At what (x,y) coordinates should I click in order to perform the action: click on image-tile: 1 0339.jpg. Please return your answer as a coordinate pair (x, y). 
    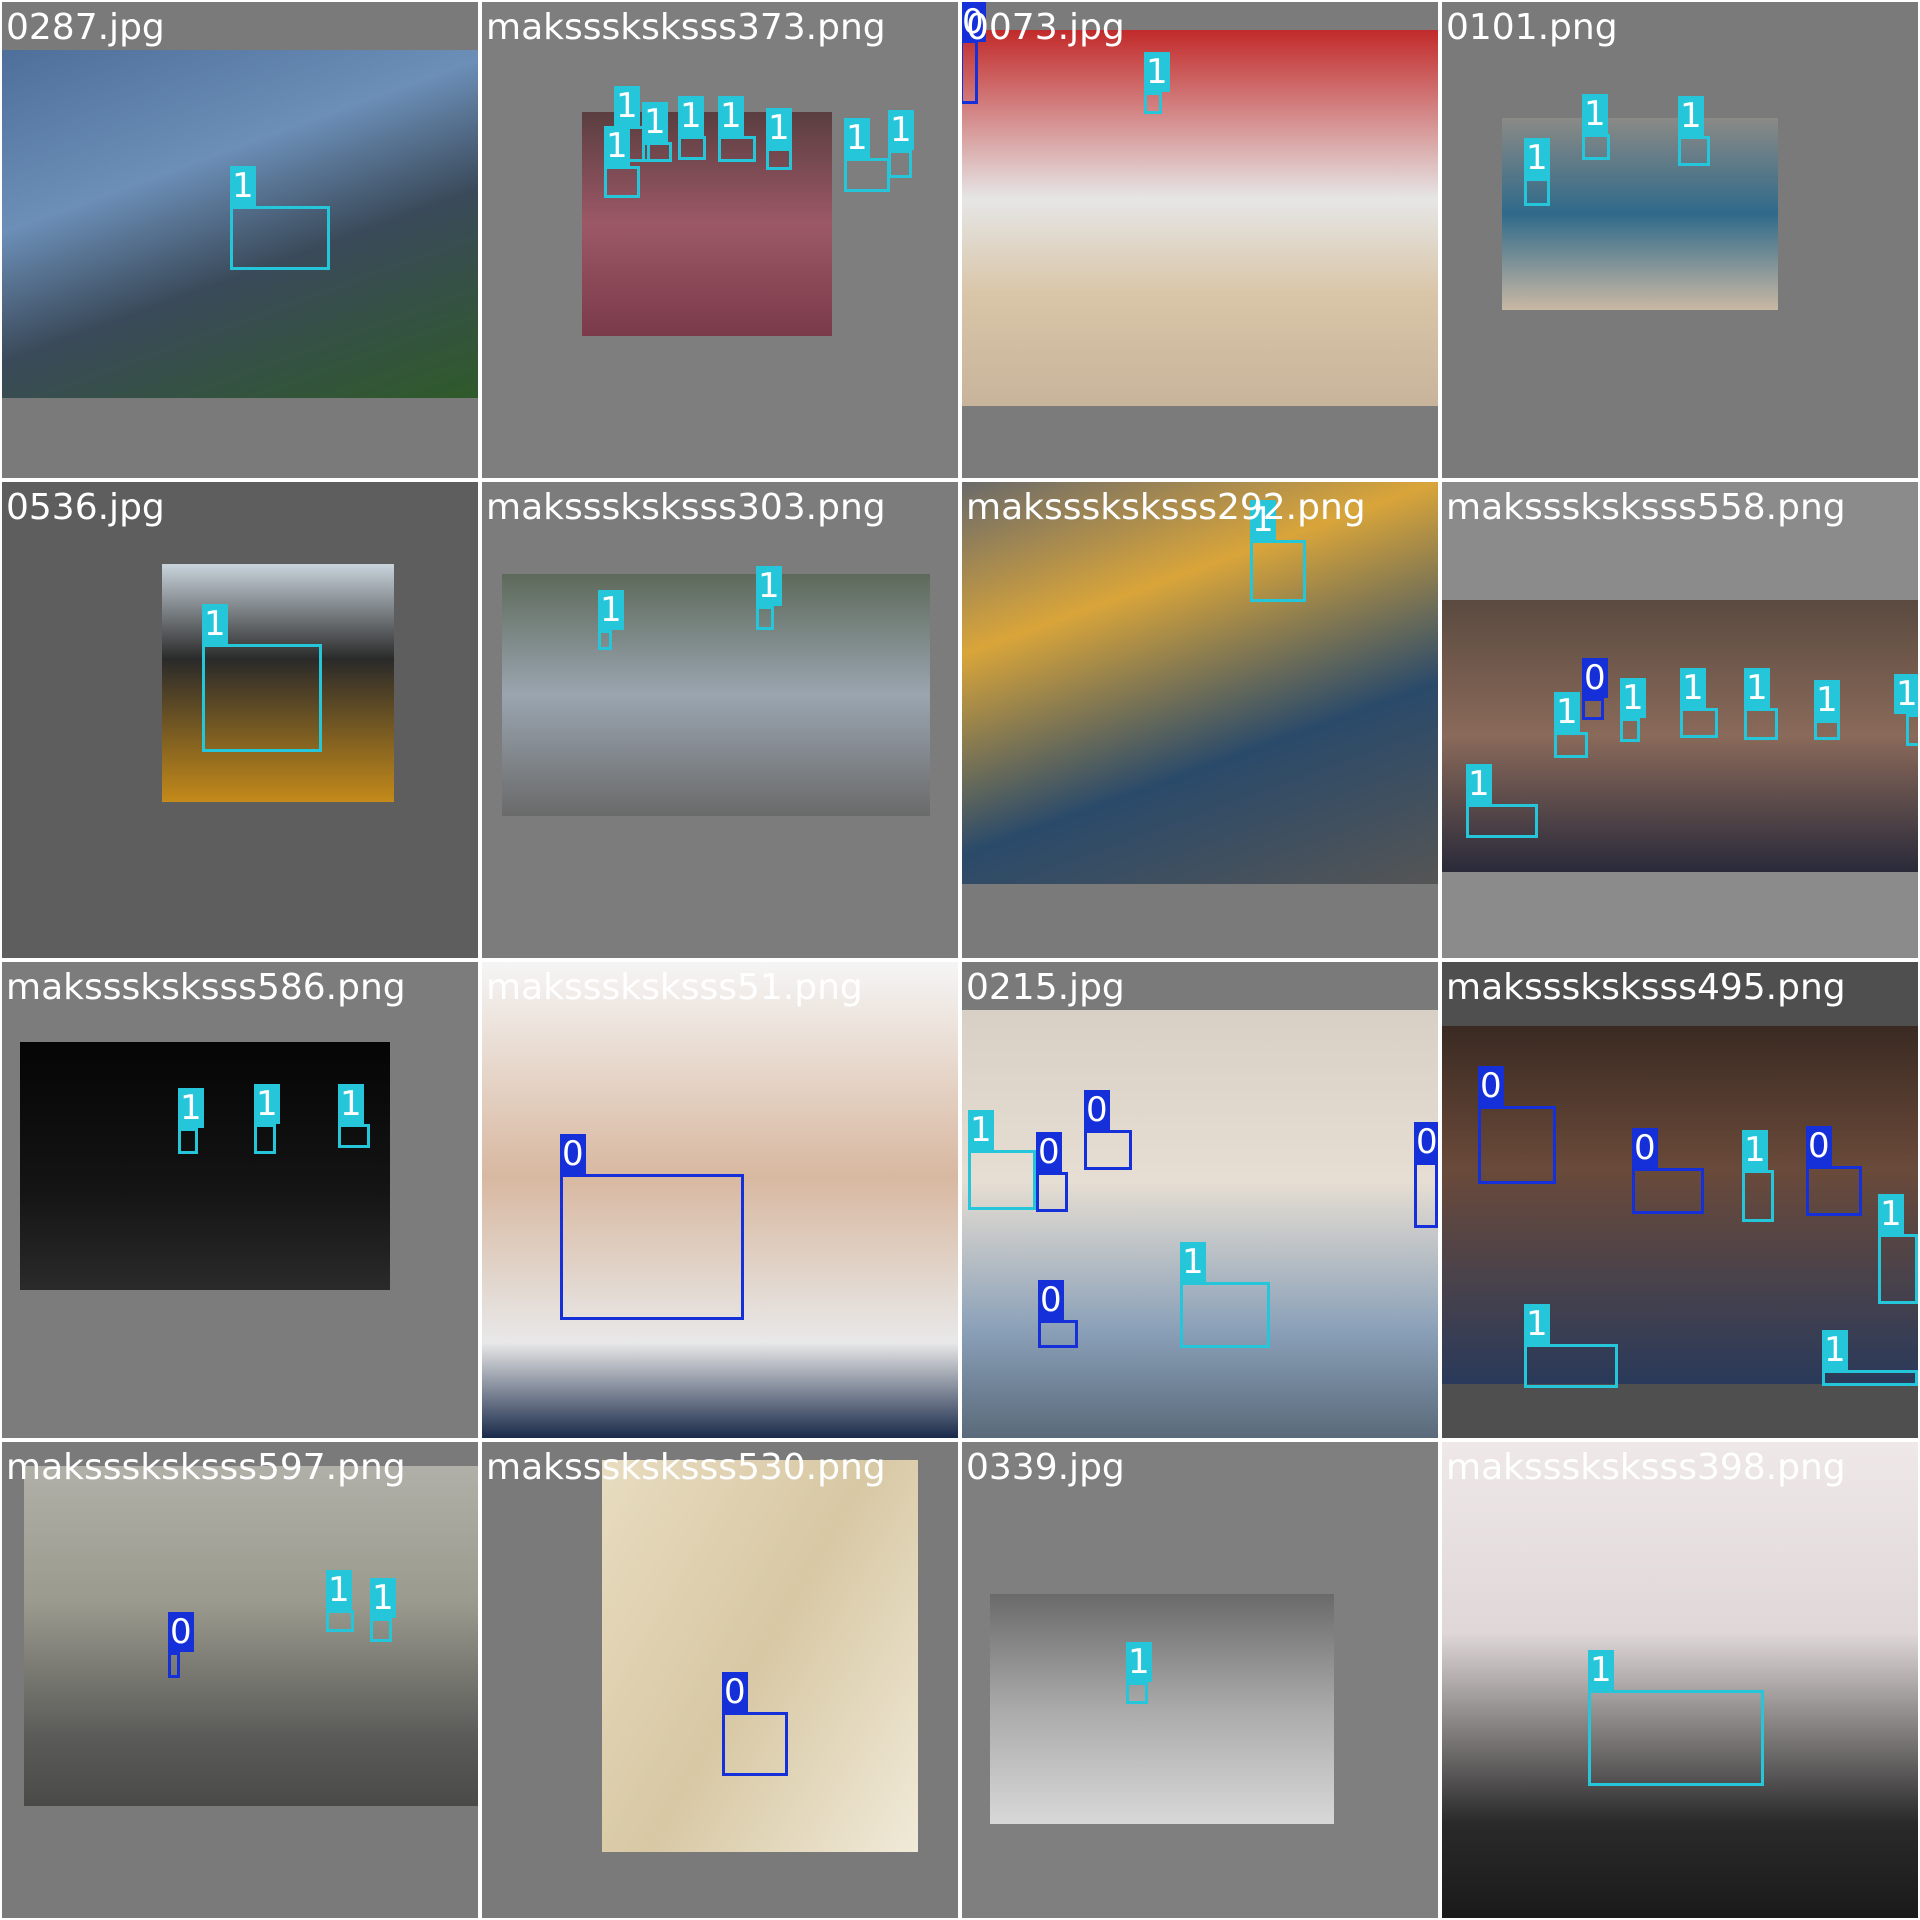
    Looking at the image, I should click on (1200, 1680).